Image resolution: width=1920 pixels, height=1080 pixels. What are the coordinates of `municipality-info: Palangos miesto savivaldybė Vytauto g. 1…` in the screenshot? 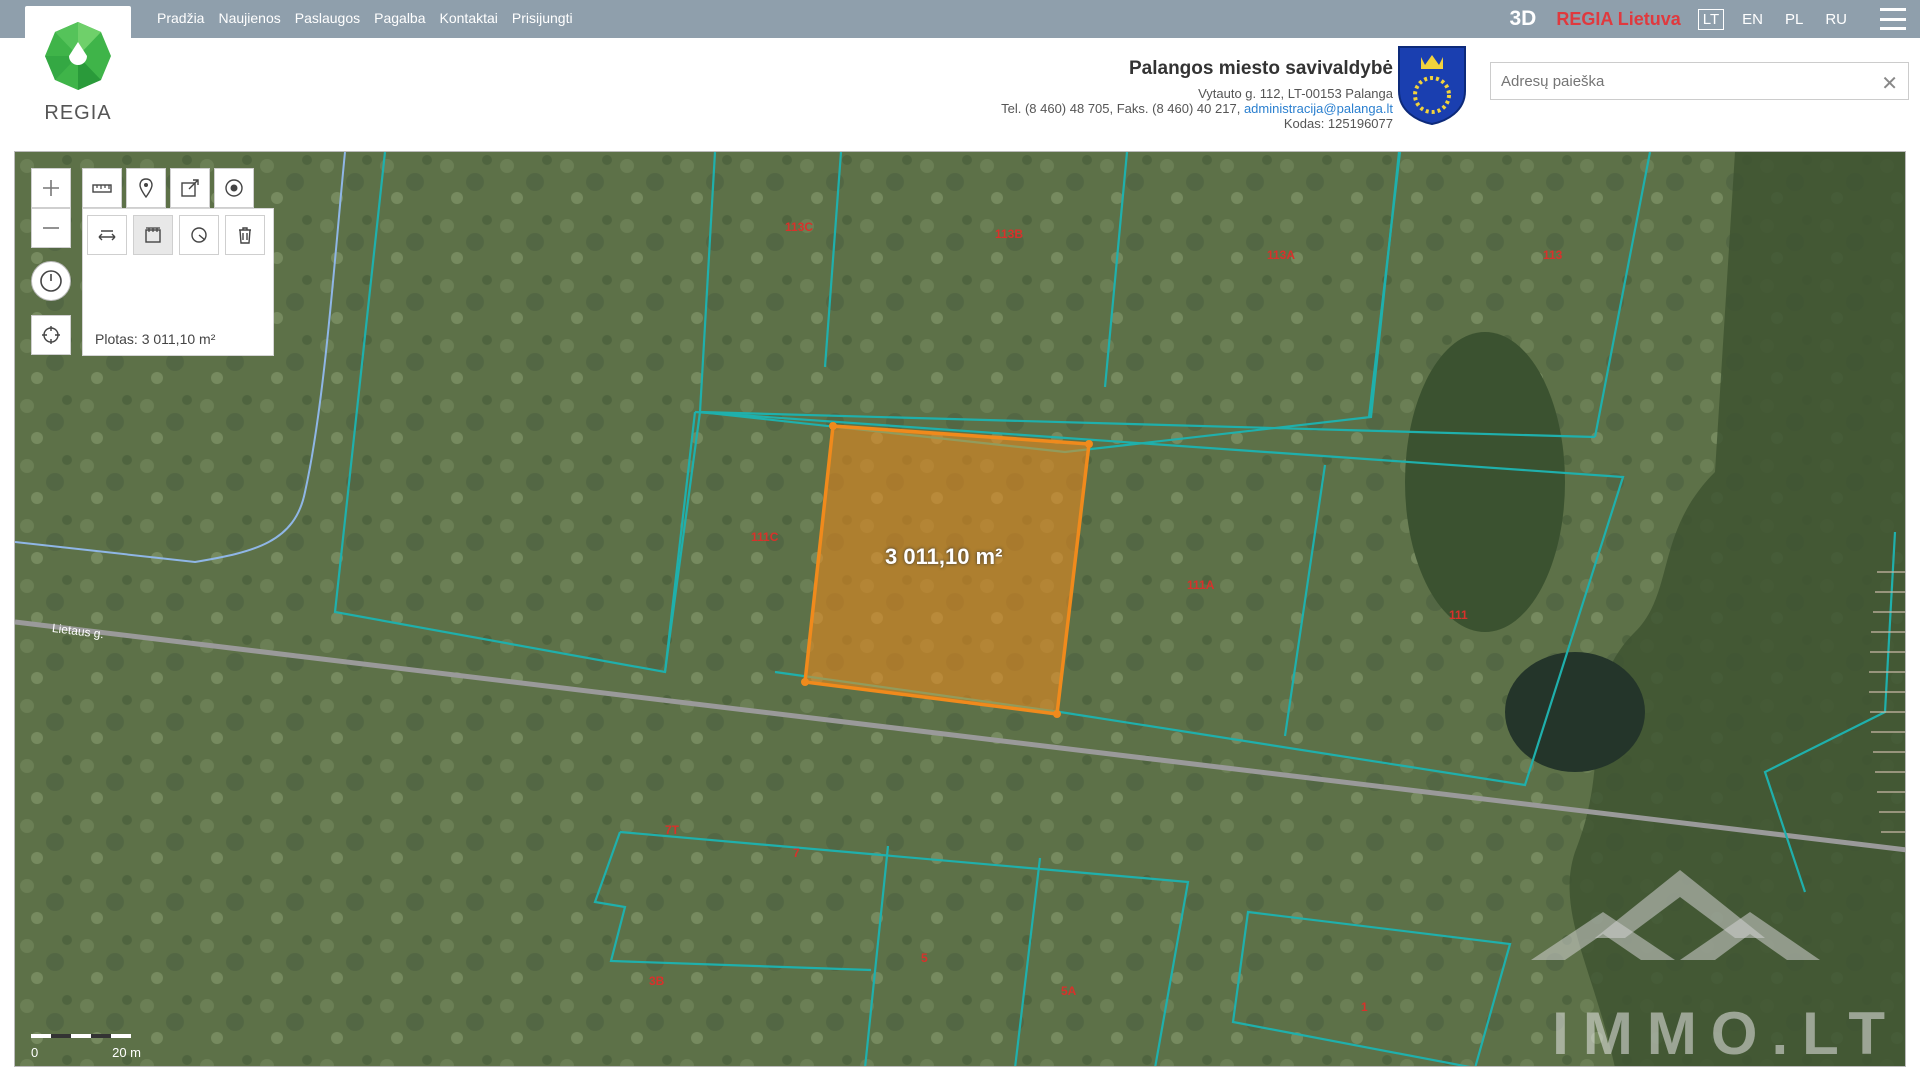 It's located at (1197, 94).